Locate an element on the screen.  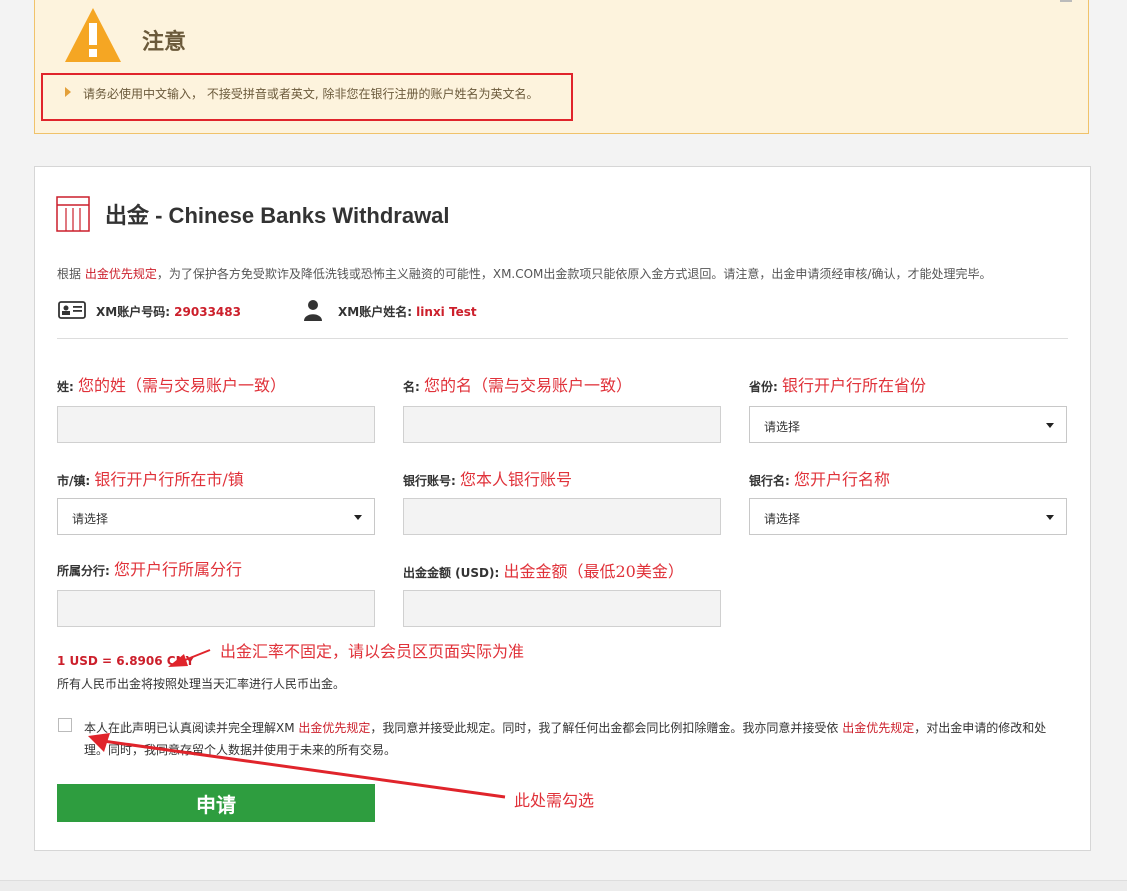
notice-message: 请务必使用中文输入， 不接受拼音或者英文, 除非您在银行注册的账户姓名为英文名。 is located at coordinates (311, 94).